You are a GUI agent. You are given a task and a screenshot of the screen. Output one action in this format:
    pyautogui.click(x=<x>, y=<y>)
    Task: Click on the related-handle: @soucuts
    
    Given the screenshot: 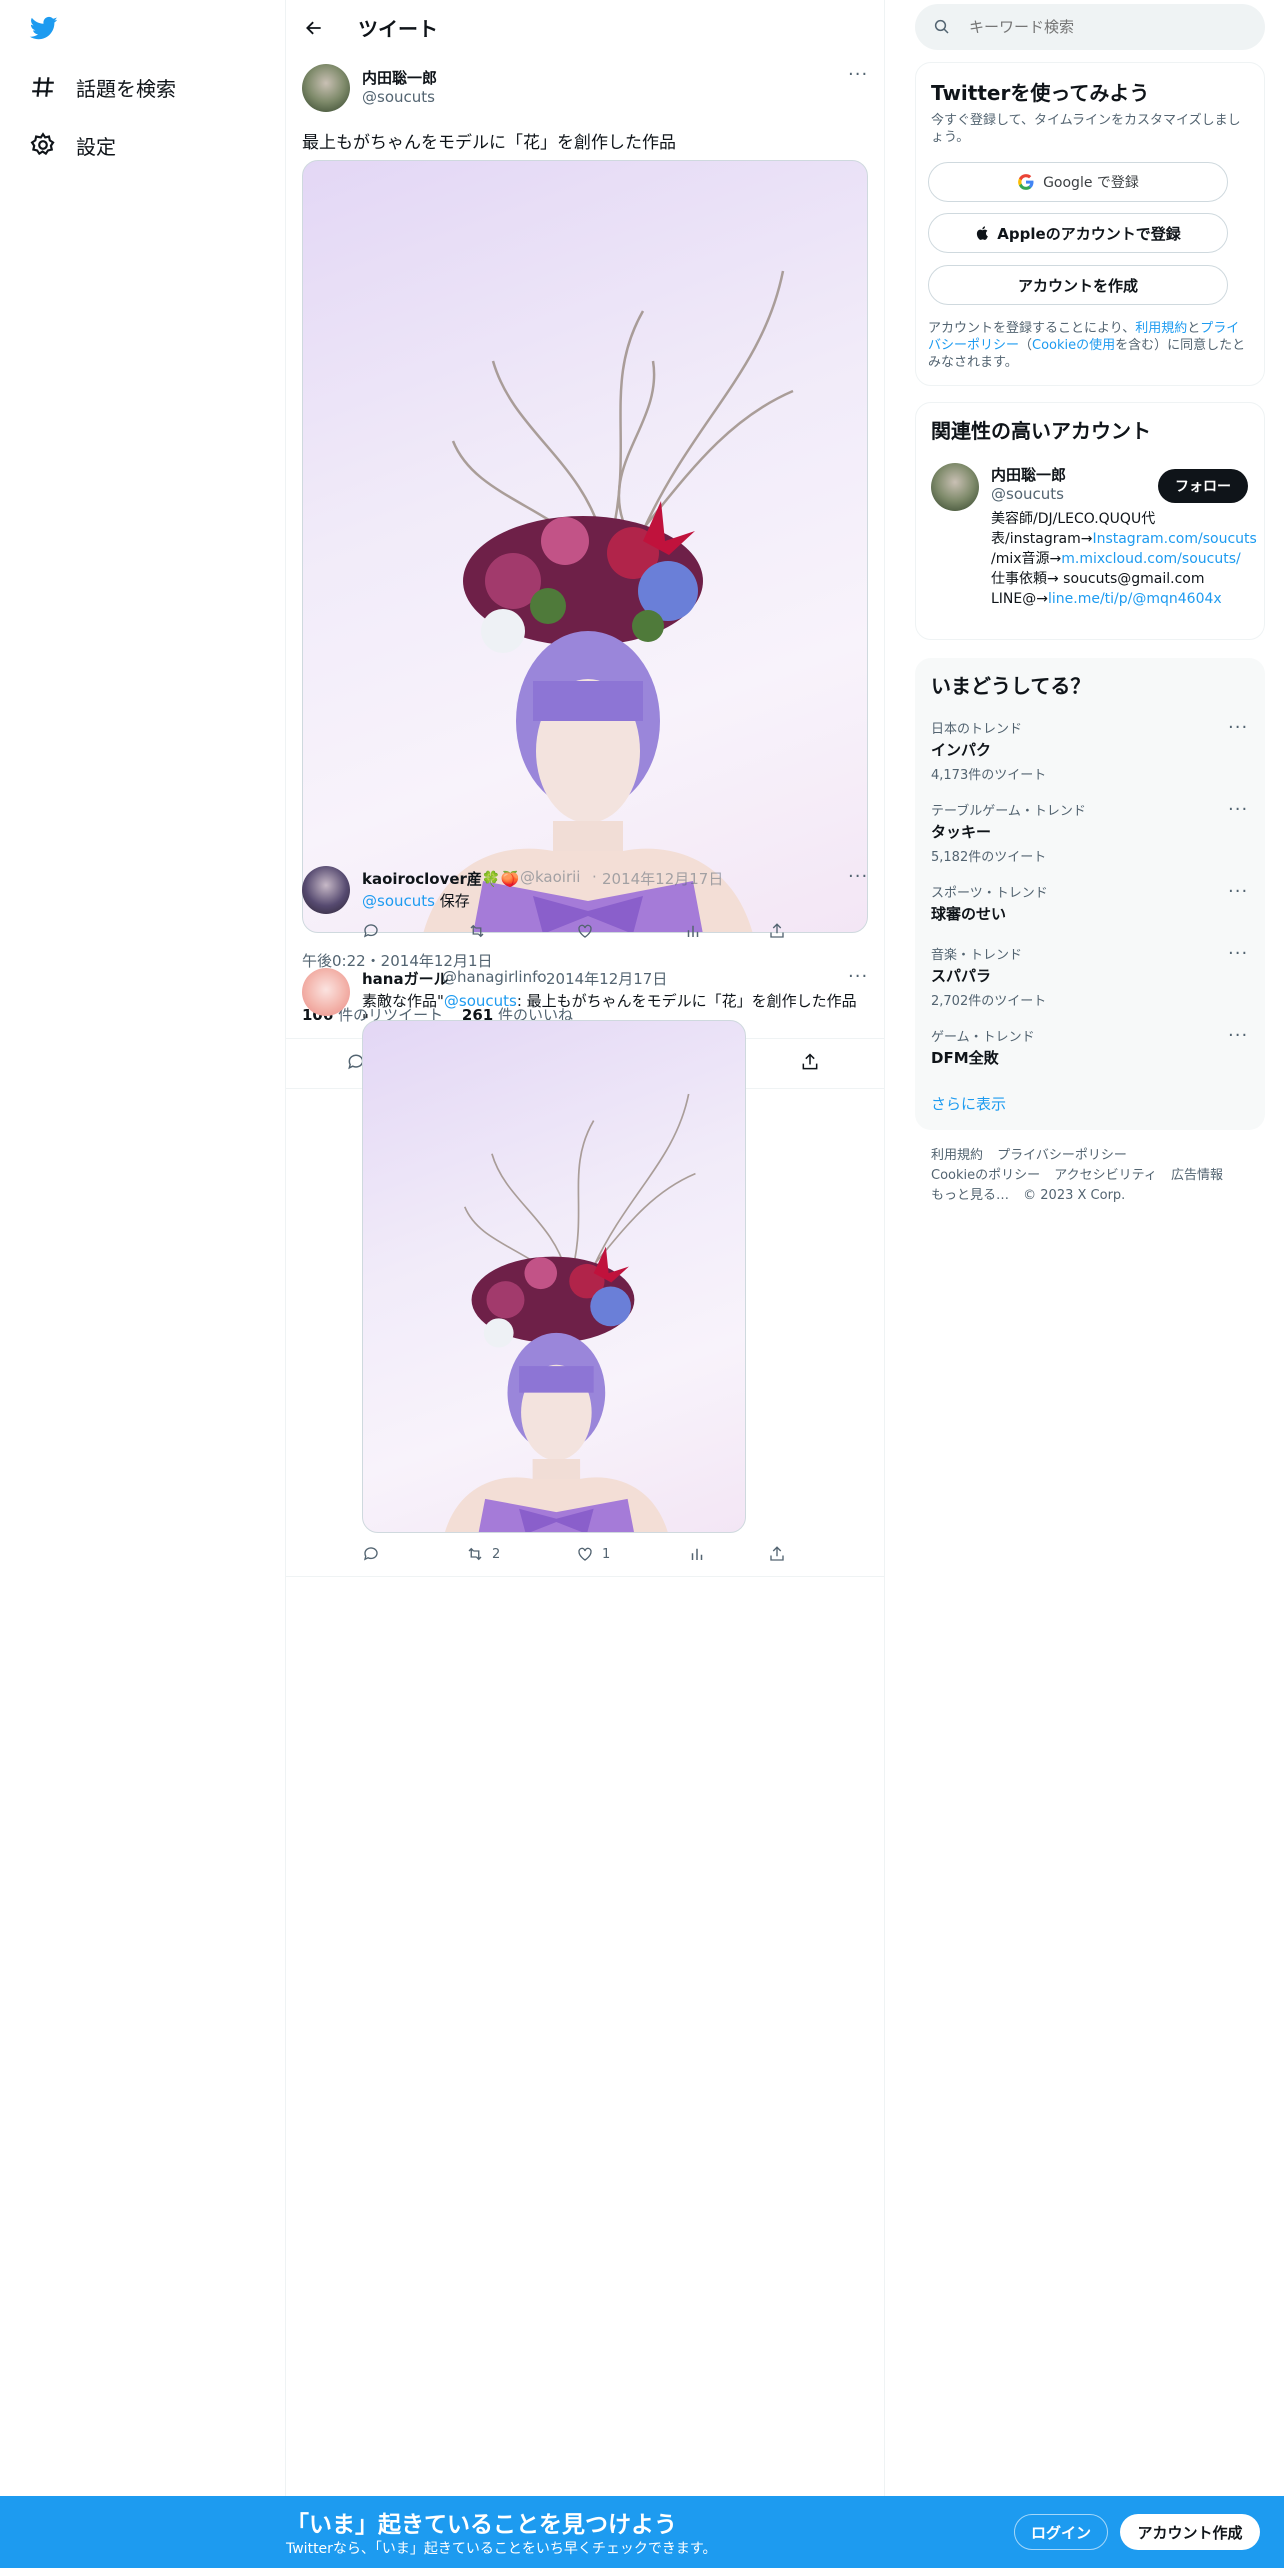 What is the action you would take?
    pyautogui.click(x=1027, y=494)
    